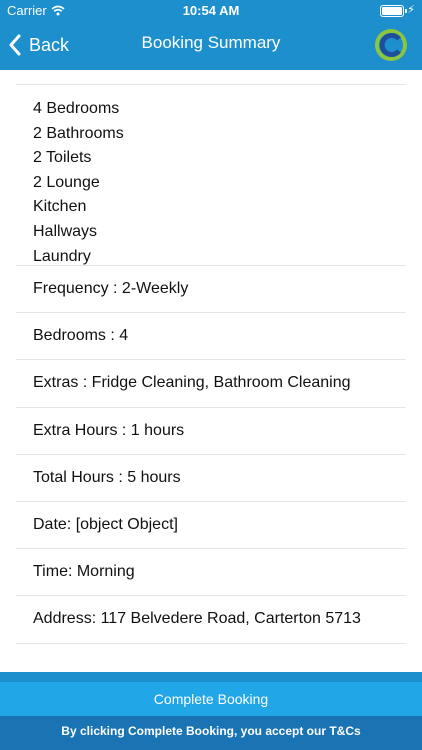  What do you see at coordinates (211, 526) in the screenshot?
I see `date-row: Date: [object Object]` at bounding box center [211, 526].